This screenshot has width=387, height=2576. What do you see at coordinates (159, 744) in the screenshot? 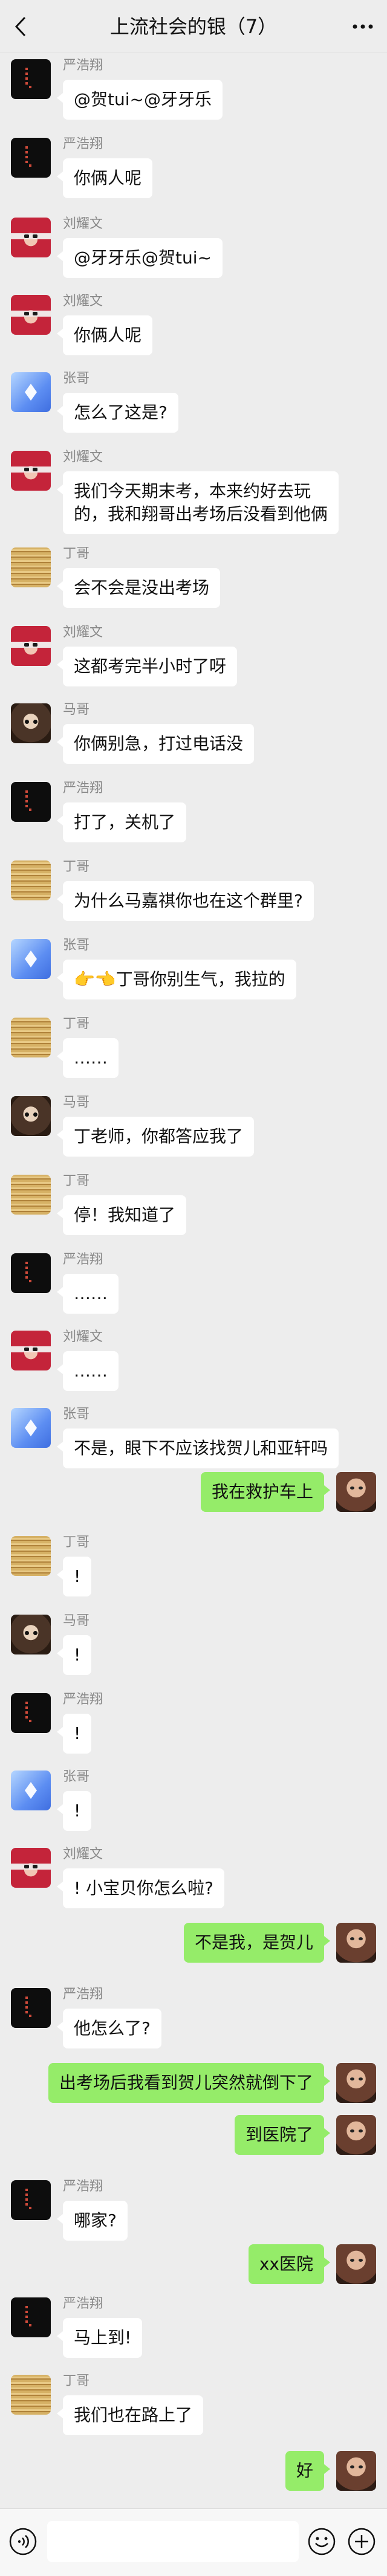
I see `message-text: 你俩别急，打过电话没` at bounding box center [159, 744].